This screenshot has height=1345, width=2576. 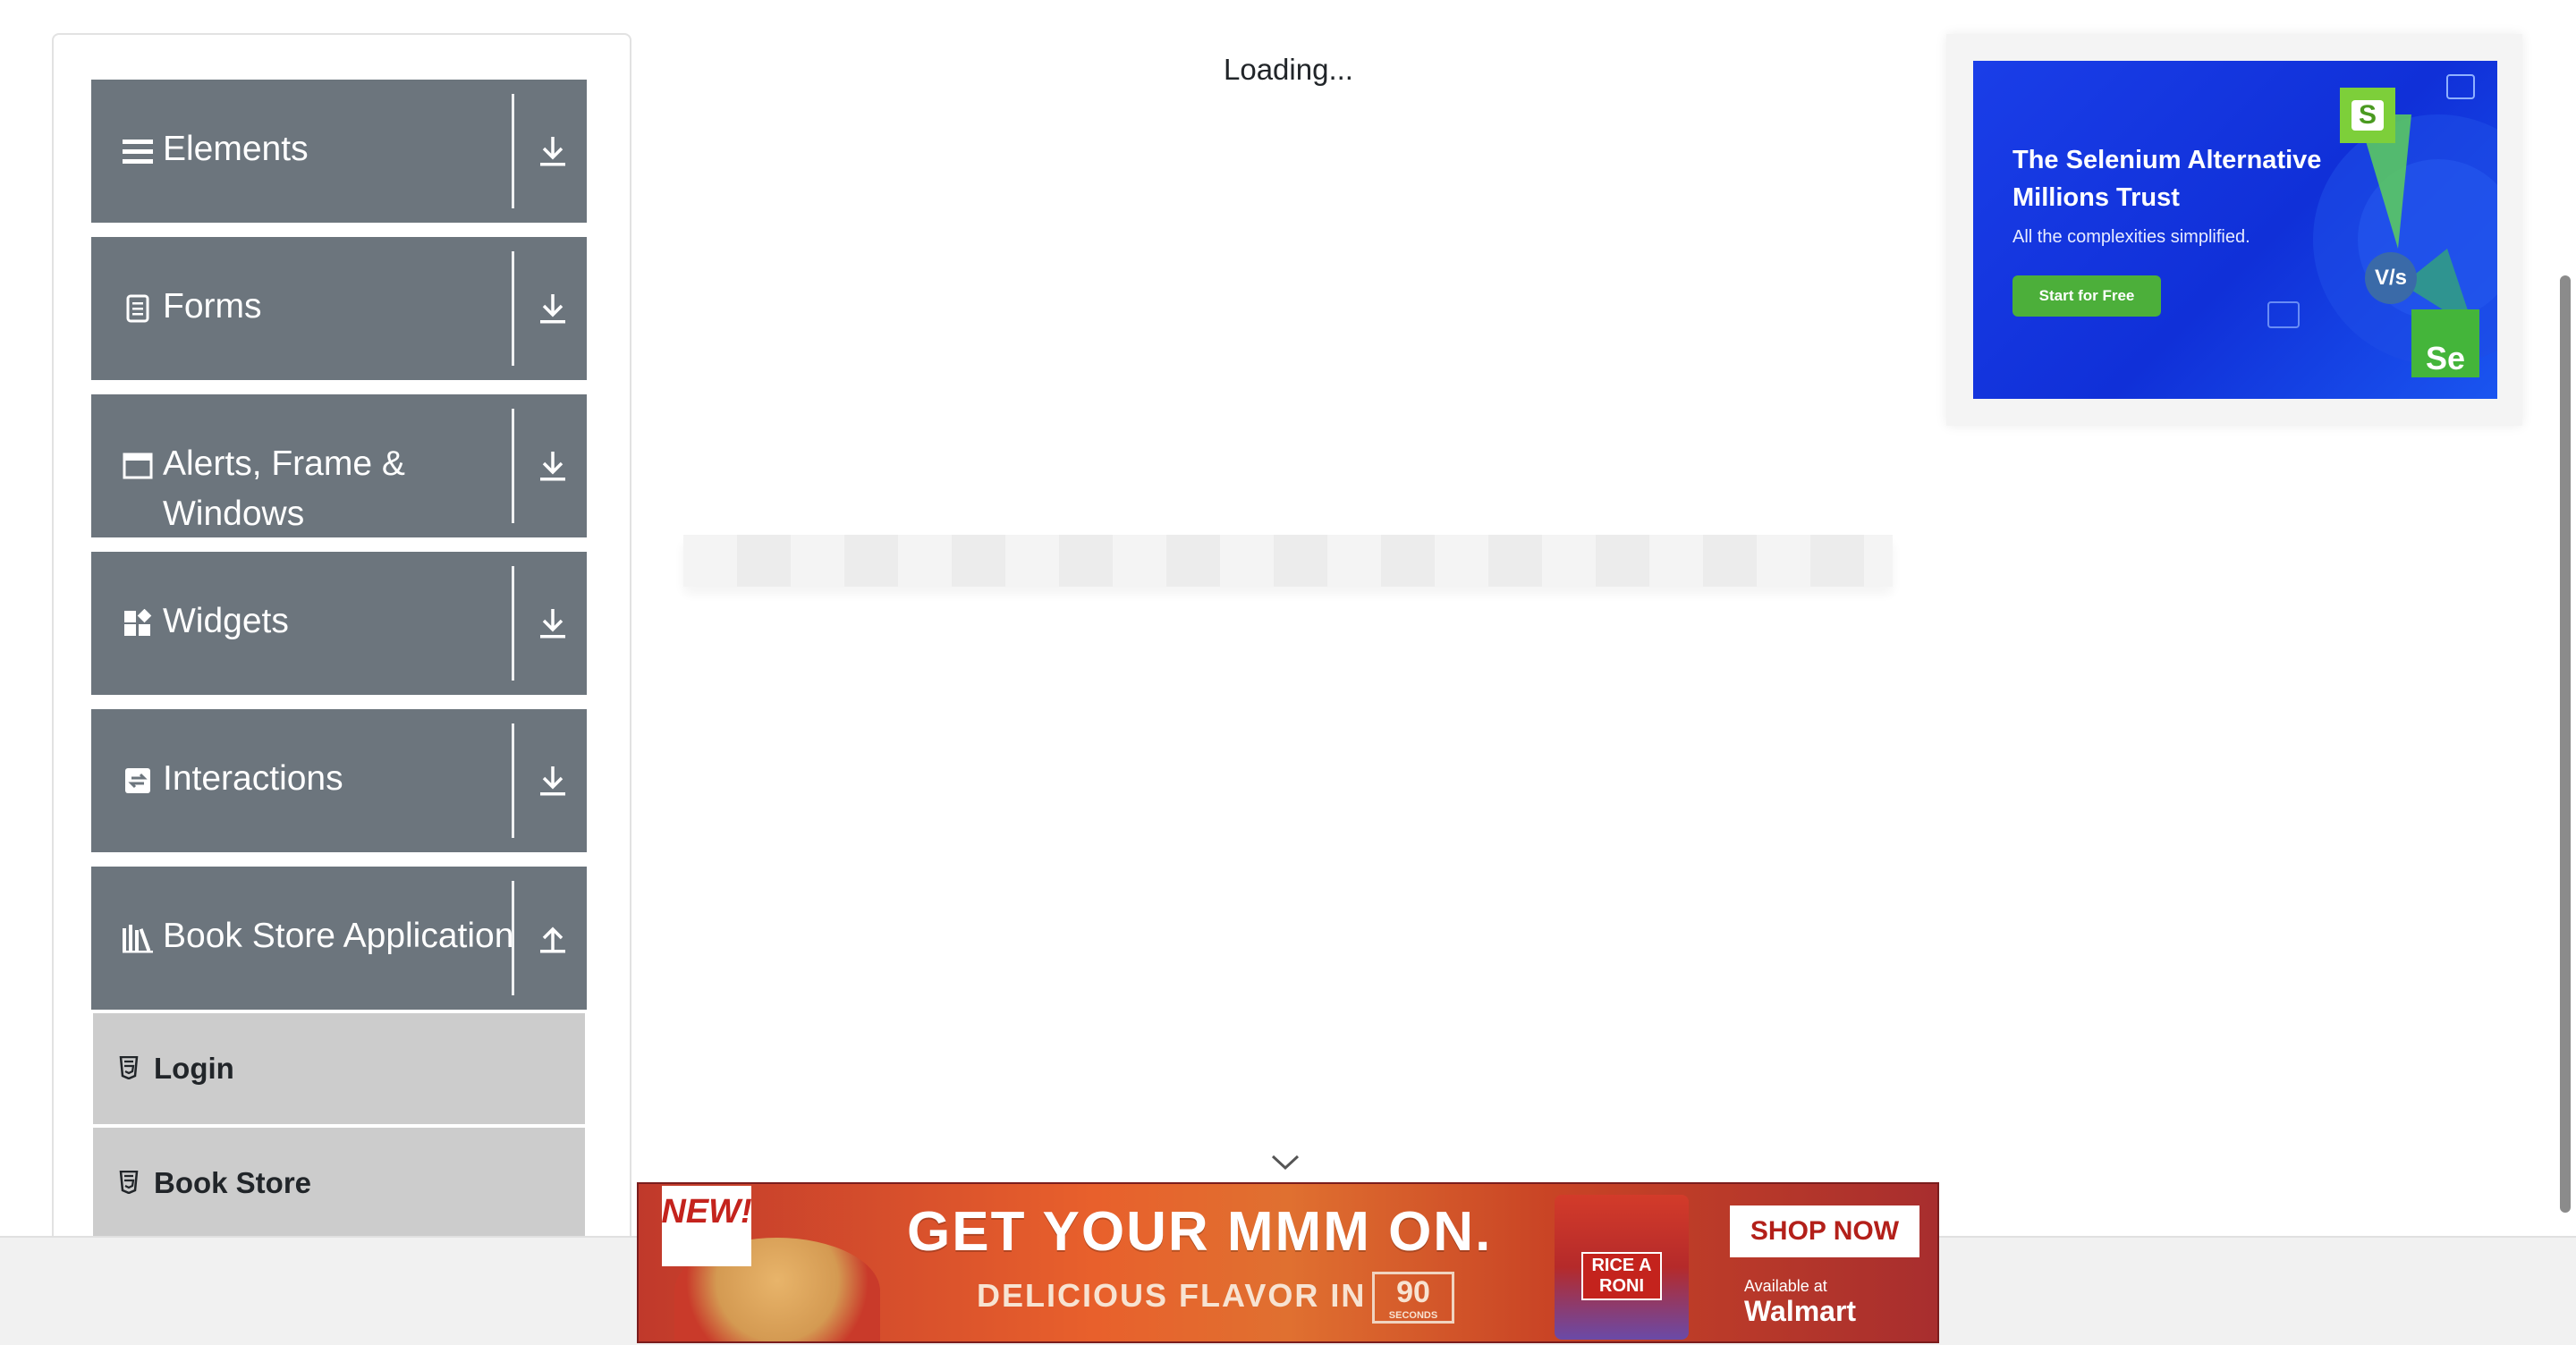 I want to click on shop-now-button: SHOP NOW, so click(x=1824, y=1231).